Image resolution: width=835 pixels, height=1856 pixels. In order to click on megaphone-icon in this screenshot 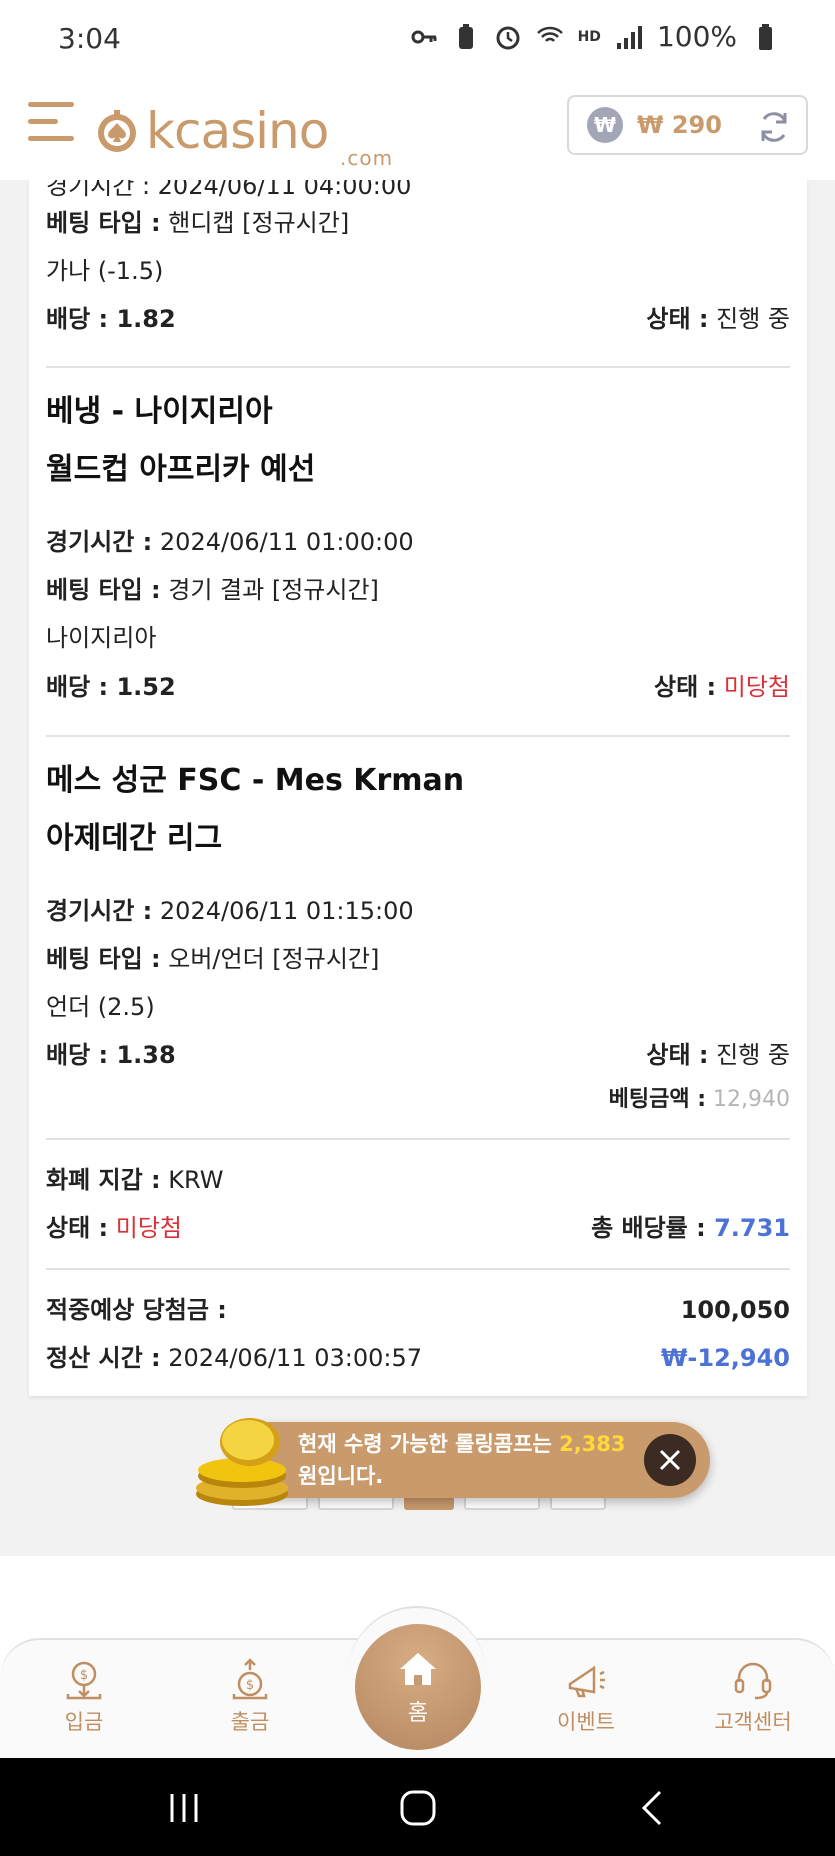, I will do `click(586, 1681)`.